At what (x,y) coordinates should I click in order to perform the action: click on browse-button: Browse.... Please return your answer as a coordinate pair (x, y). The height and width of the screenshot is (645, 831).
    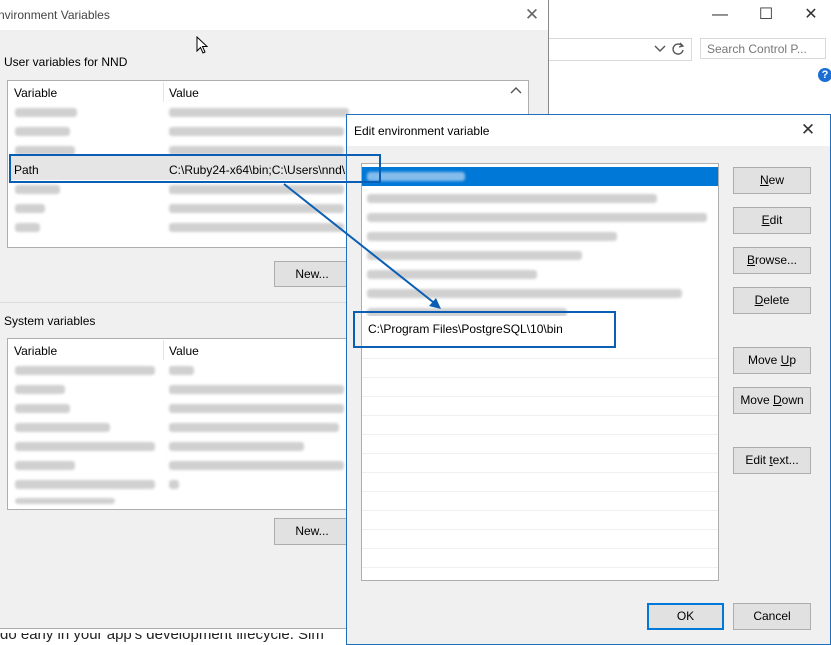
    Looking at the image, I should click on (772, 260).